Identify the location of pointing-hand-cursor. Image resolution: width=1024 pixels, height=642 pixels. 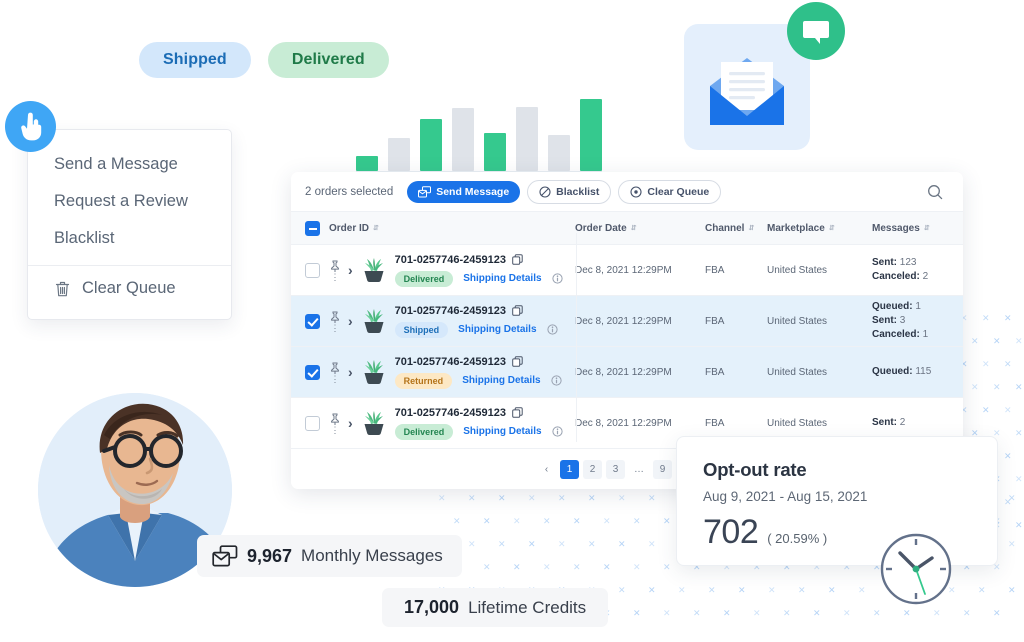
(30, 126).